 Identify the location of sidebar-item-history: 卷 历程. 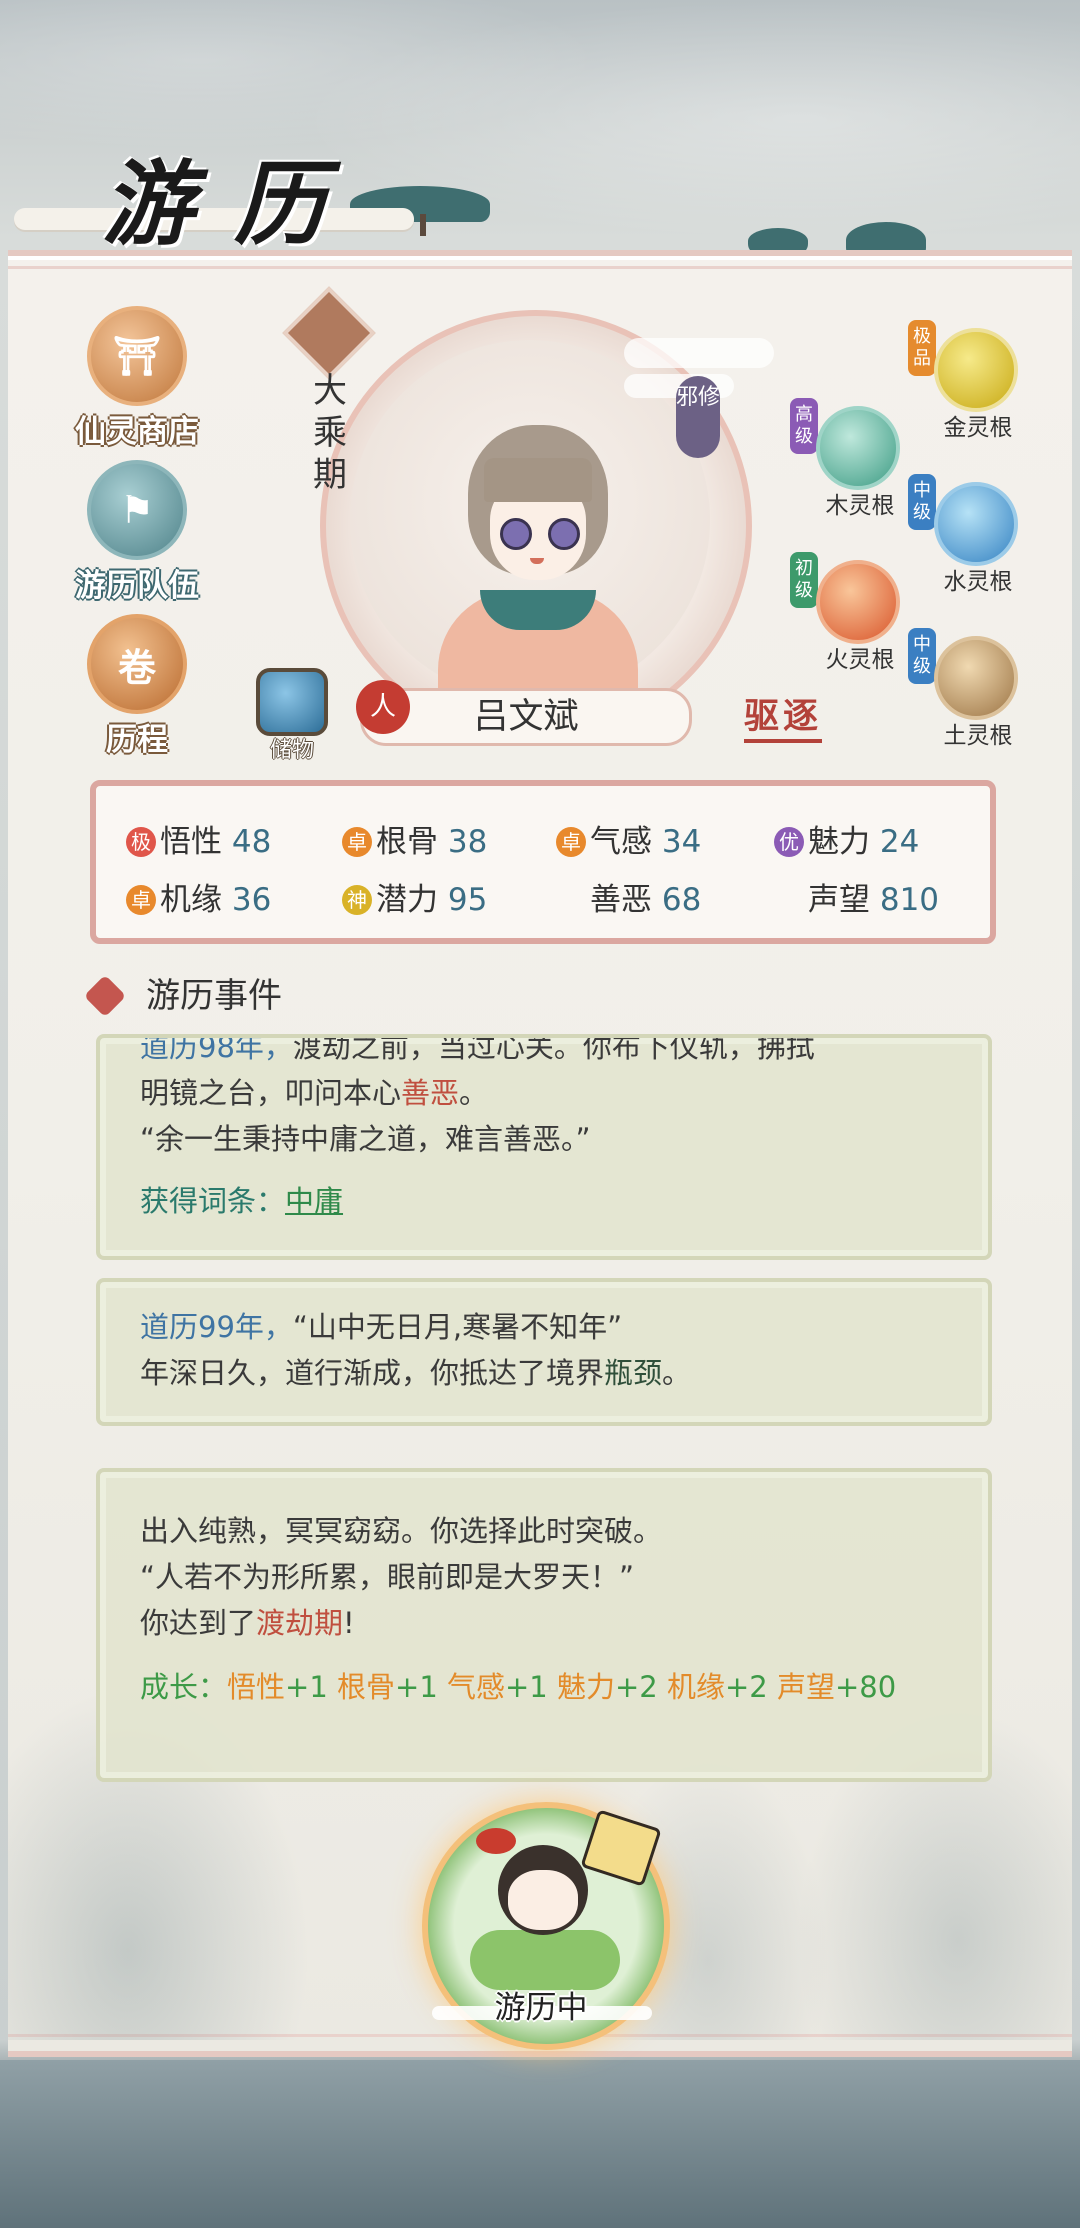
(137, 686).